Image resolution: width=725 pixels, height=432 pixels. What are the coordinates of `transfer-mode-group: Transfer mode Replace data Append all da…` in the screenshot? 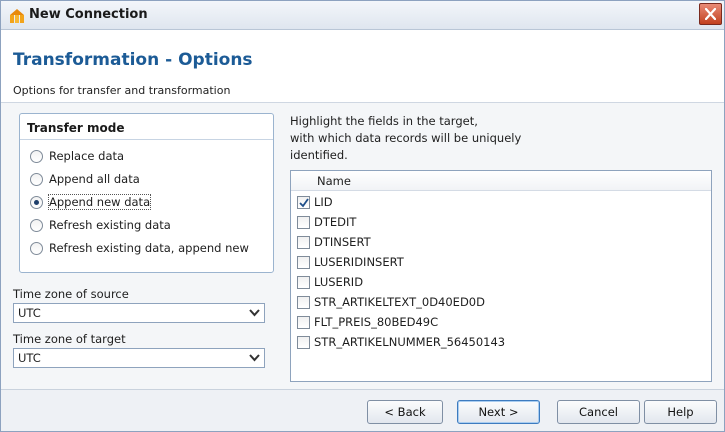 It's located at (146, 193).